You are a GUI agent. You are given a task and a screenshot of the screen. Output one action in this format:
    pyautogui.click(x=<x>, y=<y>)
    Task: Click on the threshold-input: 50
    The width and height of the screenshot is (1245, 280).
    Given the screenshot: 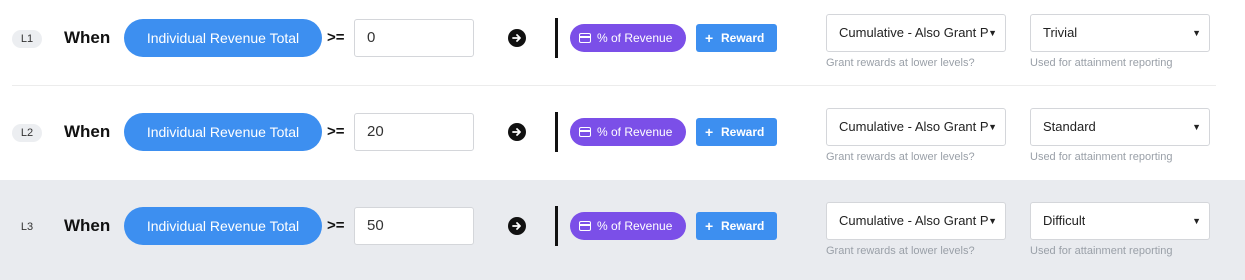 What is the action you would take?
    pyautogui.click(x=414, y=226)
    